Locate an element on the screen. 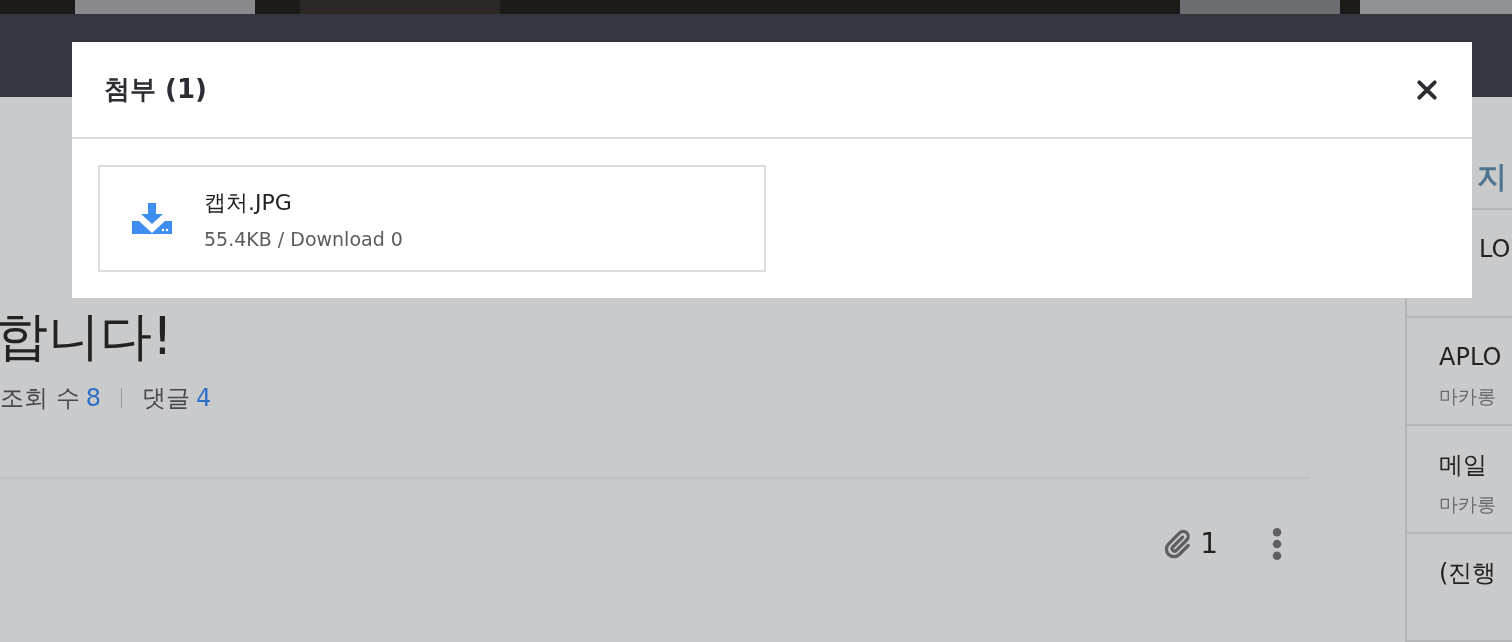  item-title: LO is located at coordinates (1495, 249).